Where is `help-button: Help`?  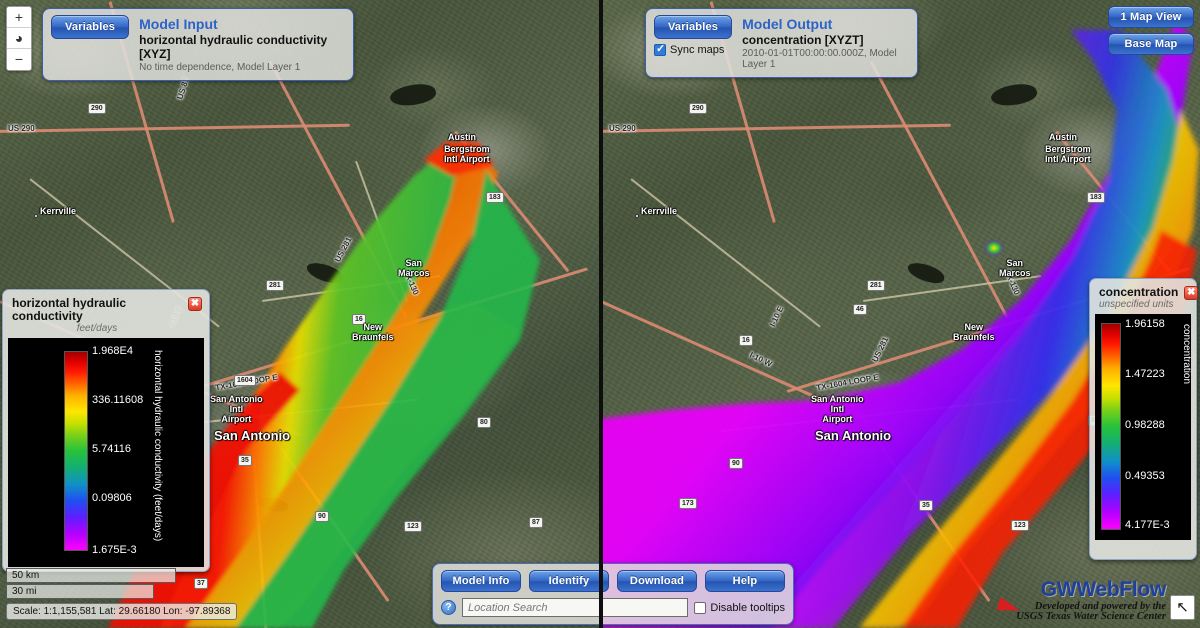
help-button: Help is located at coordinates (745, 581).